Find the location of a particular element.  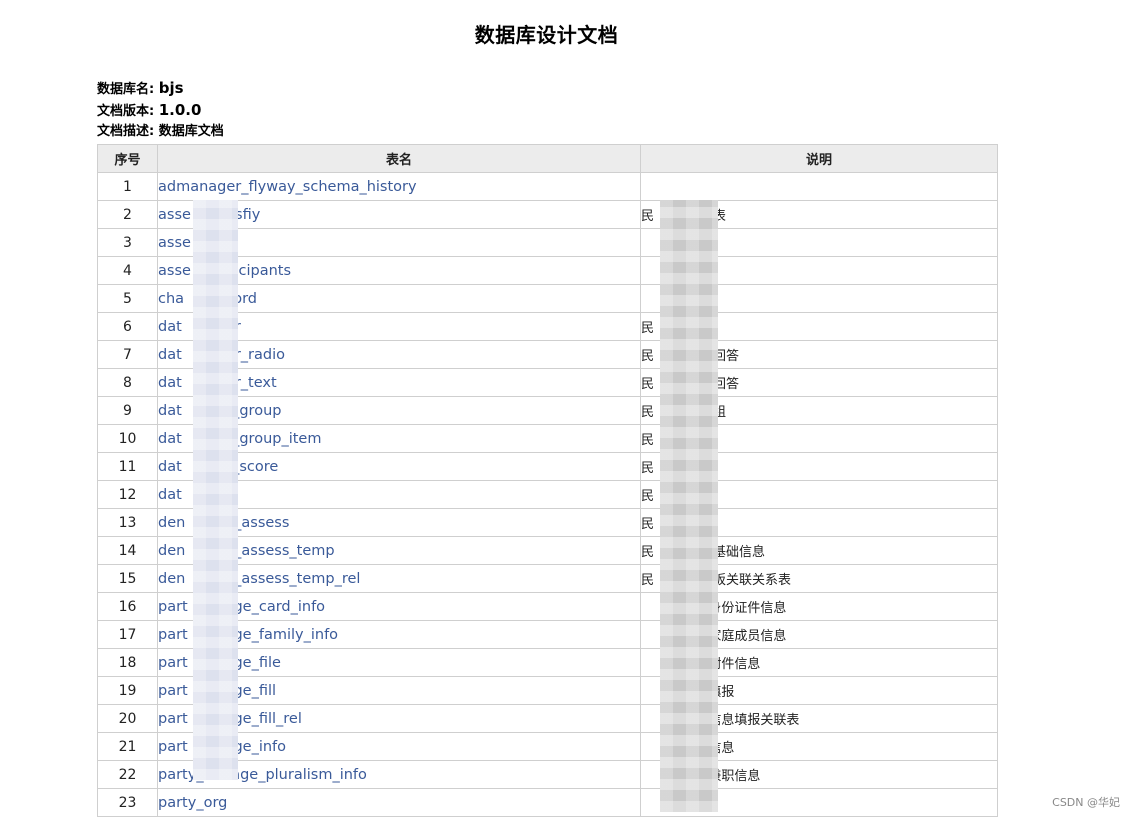

row-index: 15 is located at coordinates (127, 578).